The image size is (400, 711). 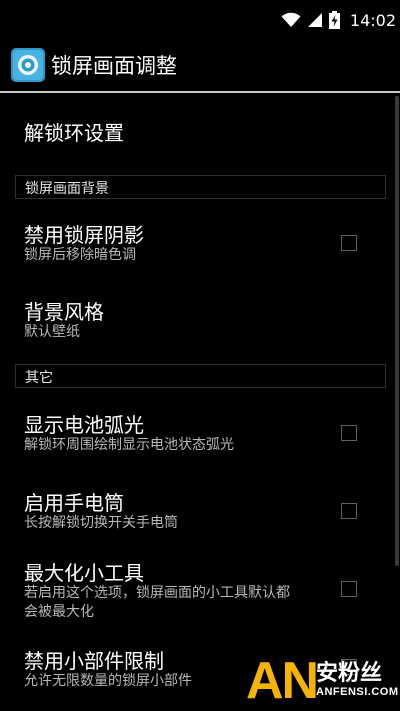 What do you see at coordinates (200, 323) in the screenshot?
I see `pref-background-style: 背景风格 默认壁纸` at bounding box center [200, 323].